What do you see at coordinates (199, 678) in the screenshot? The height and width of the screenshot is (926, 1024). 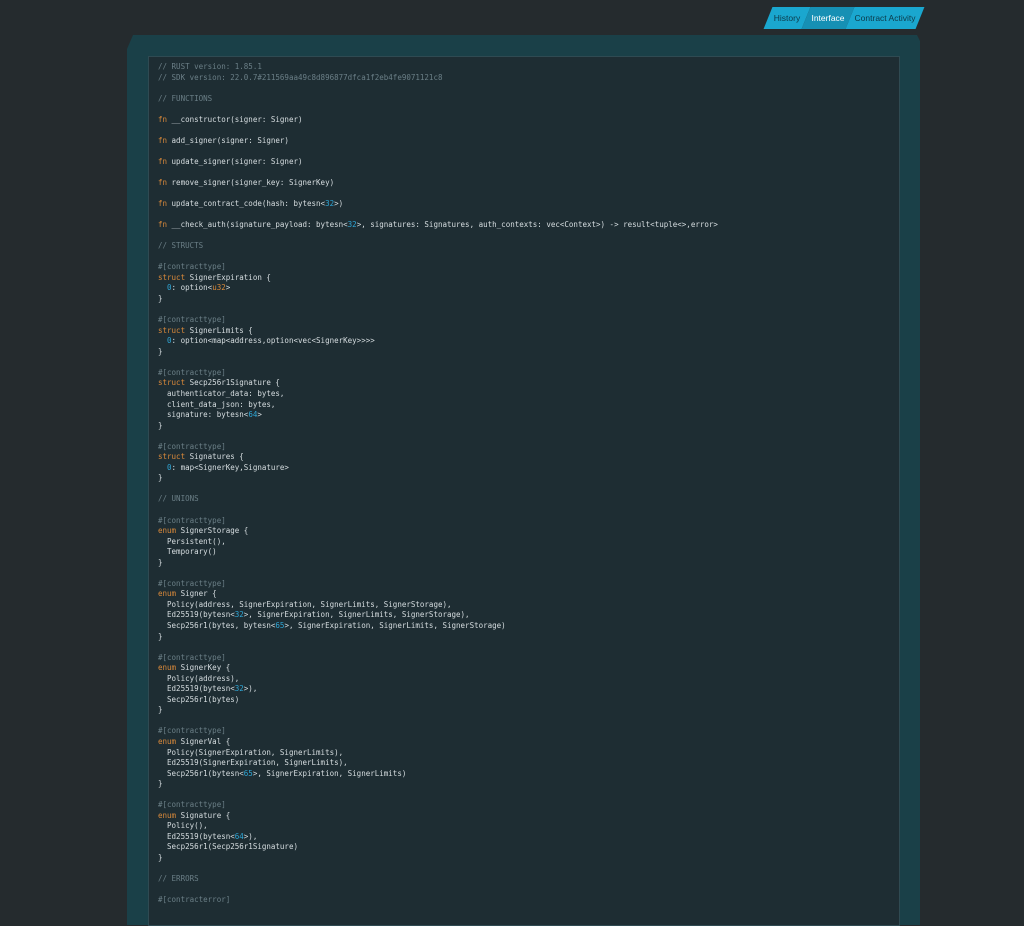 I see `code-token: Policy(address),` at bounding box center [199, 678].